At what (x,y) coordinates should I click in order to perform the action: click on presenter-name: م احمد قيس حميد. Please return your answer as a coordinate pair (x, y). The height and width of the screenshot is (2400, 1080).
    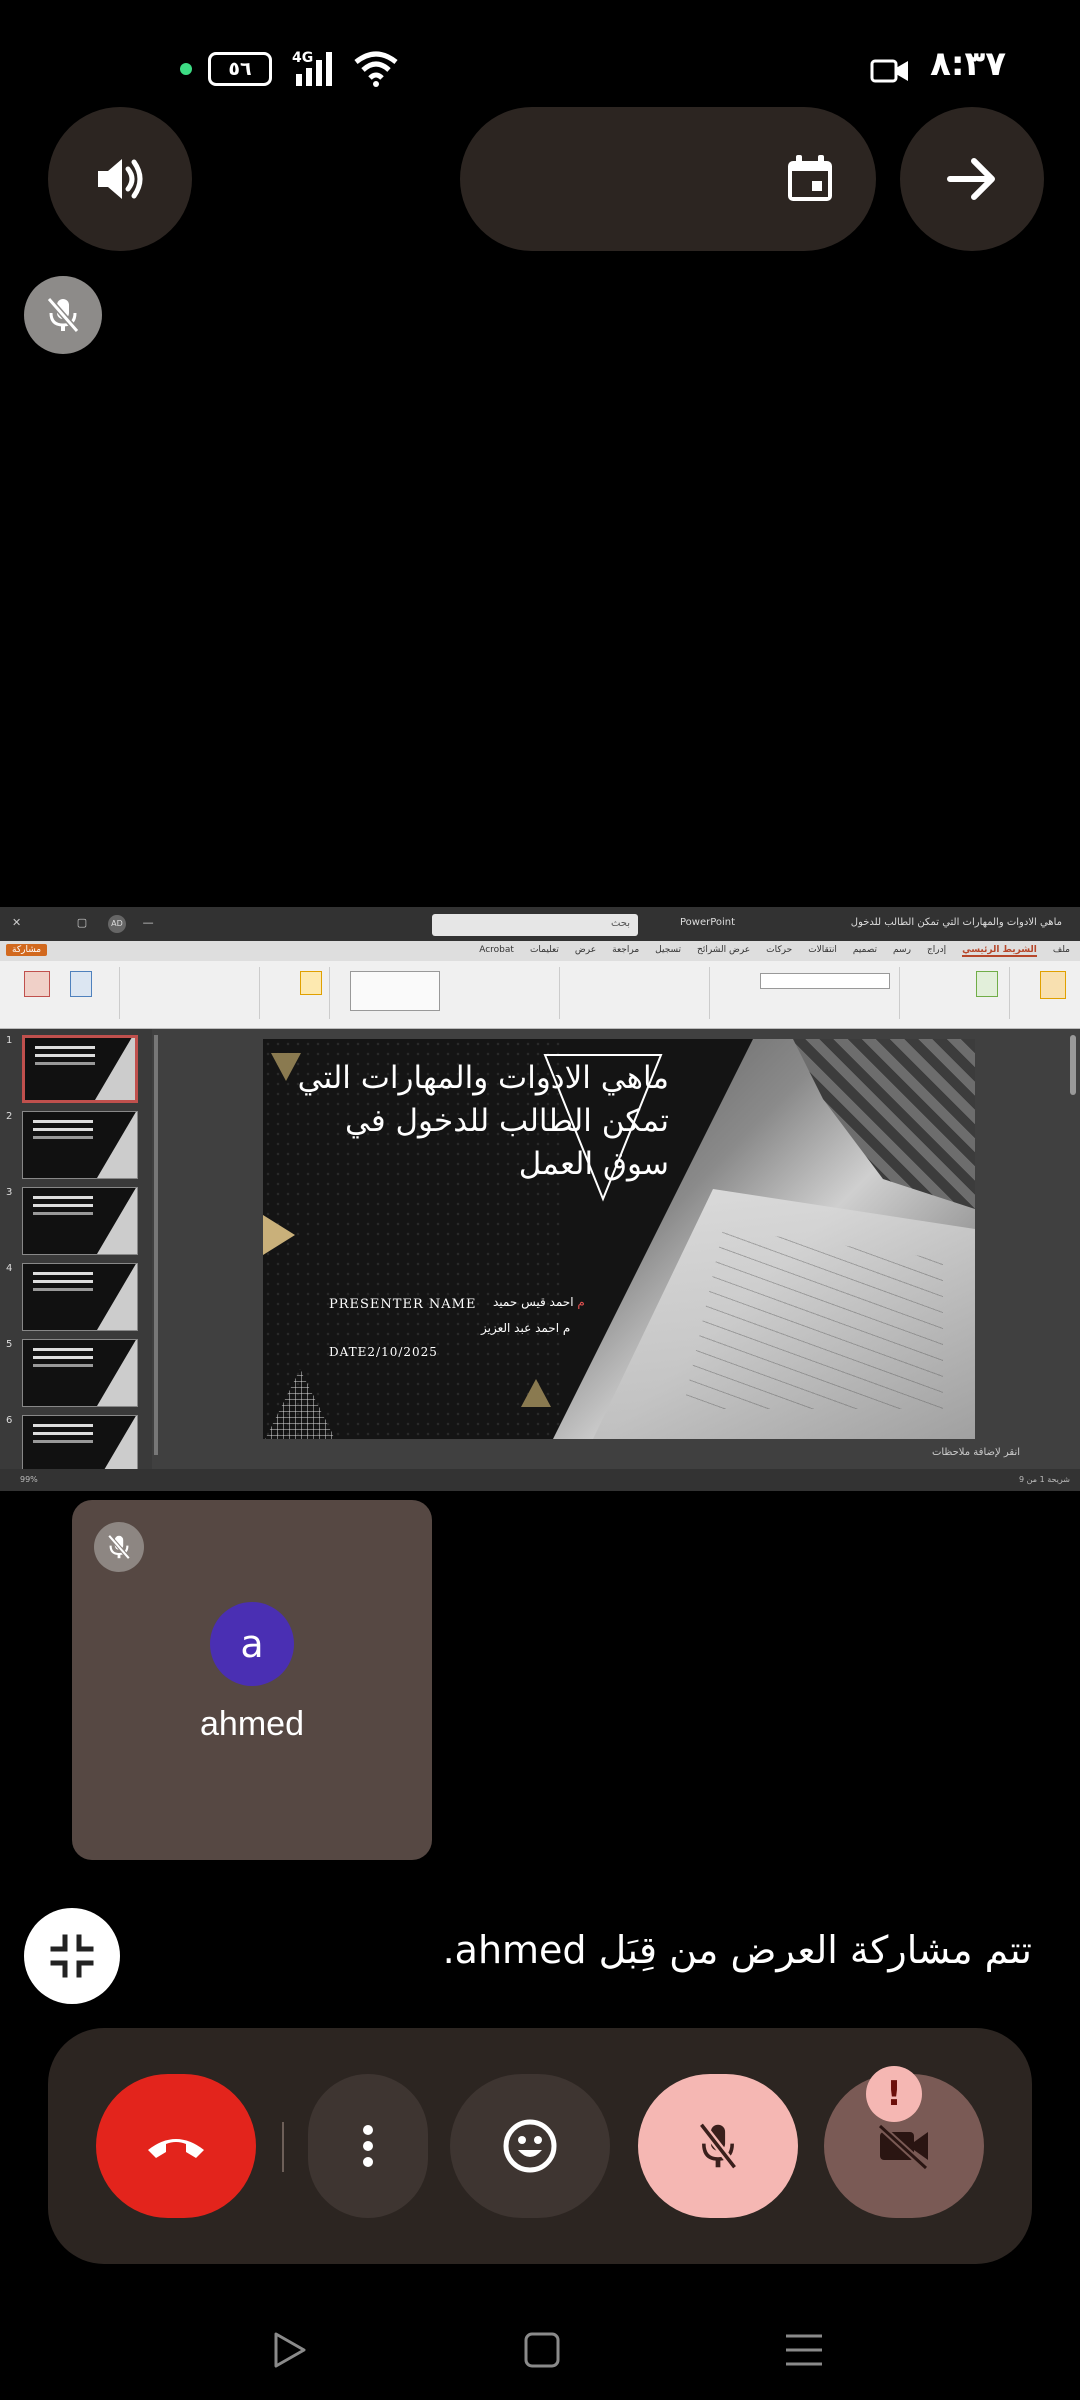
    Looking at the image, I should click on (539, 1302).